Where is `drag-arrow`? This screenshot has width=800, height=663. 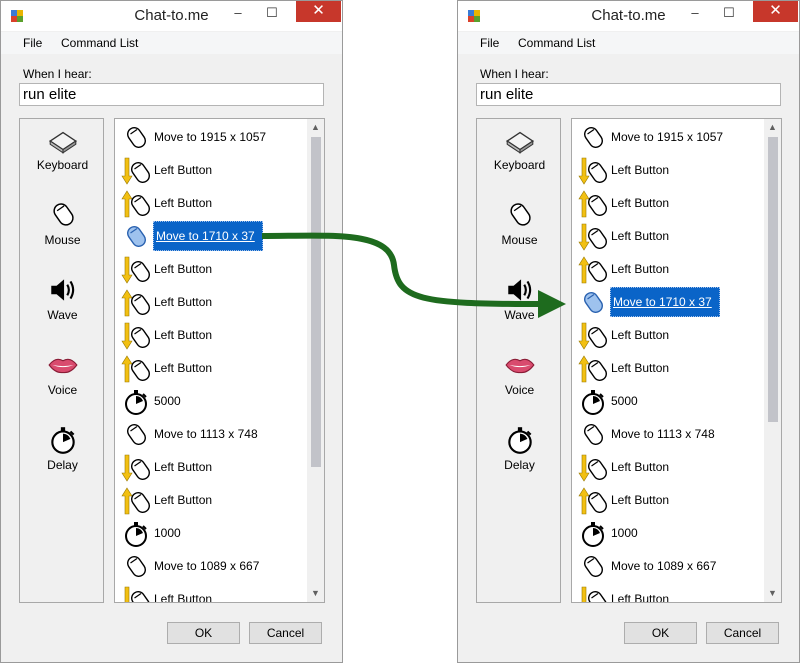 drag-arrow is located at coordinates (413, 275).